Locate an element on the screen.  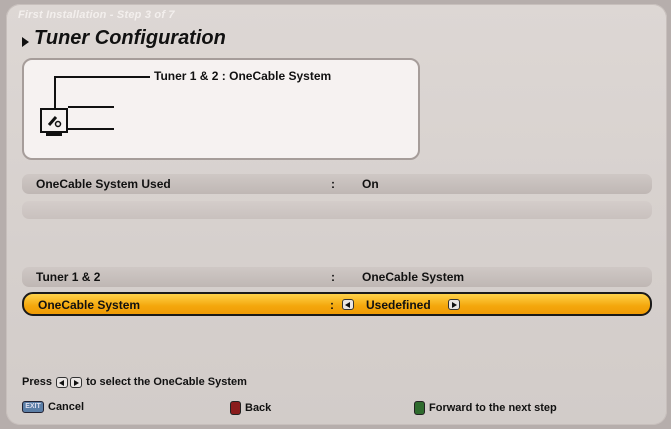
setting-value: Usedefined is located at coordinates (398, 305).